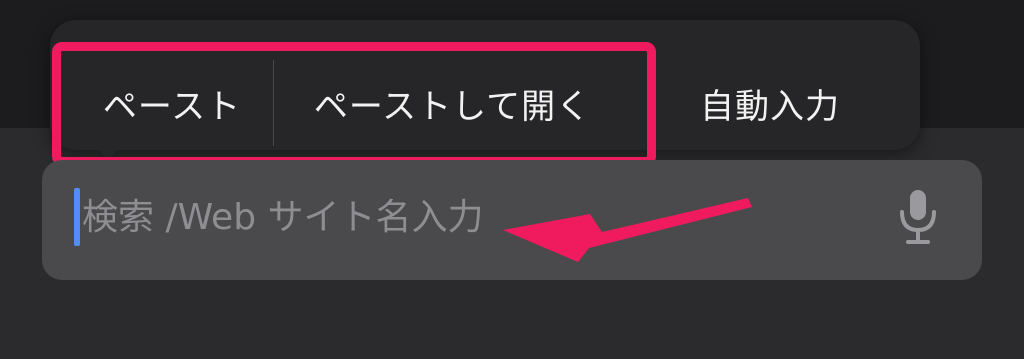 This screenshot has width=1024, height=359. I want to click on search-input, so click(472, 217).